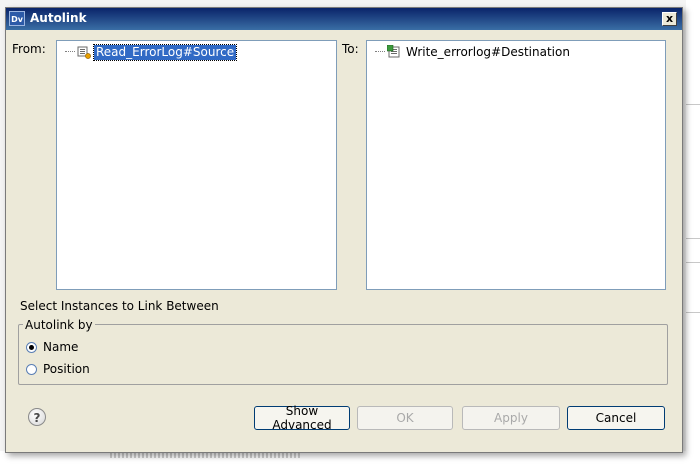 Image resolution: width=700 pixels, height=466 pixels. What do you see at coordinates (31, 347) in the screenshot?
I see `radio-checked-icon` at bounding box center [31, 347].